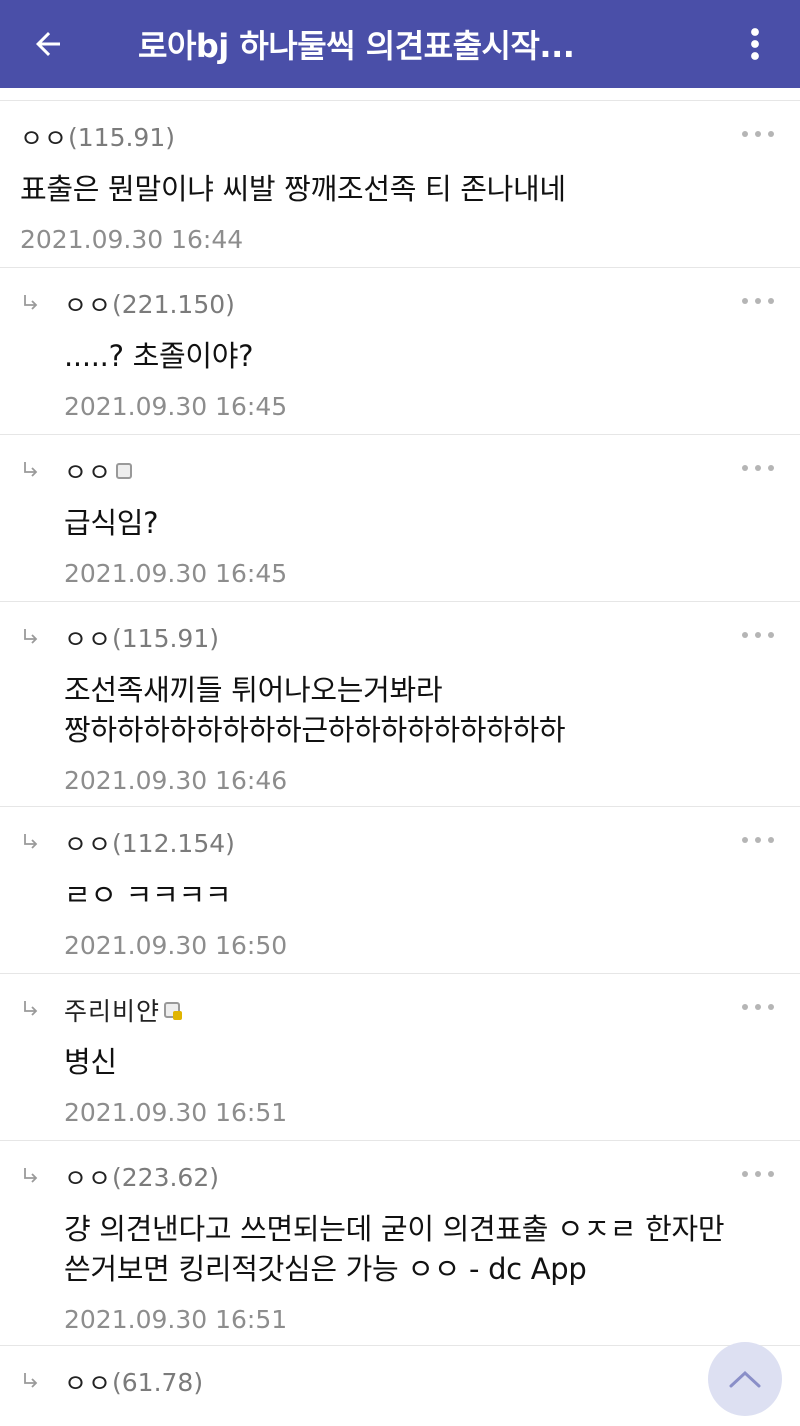 The image size is (800, 1426). Describe the element at coordinates (173, 843) in the screenshot. I see `comment-ip: (112.154)` at that location.